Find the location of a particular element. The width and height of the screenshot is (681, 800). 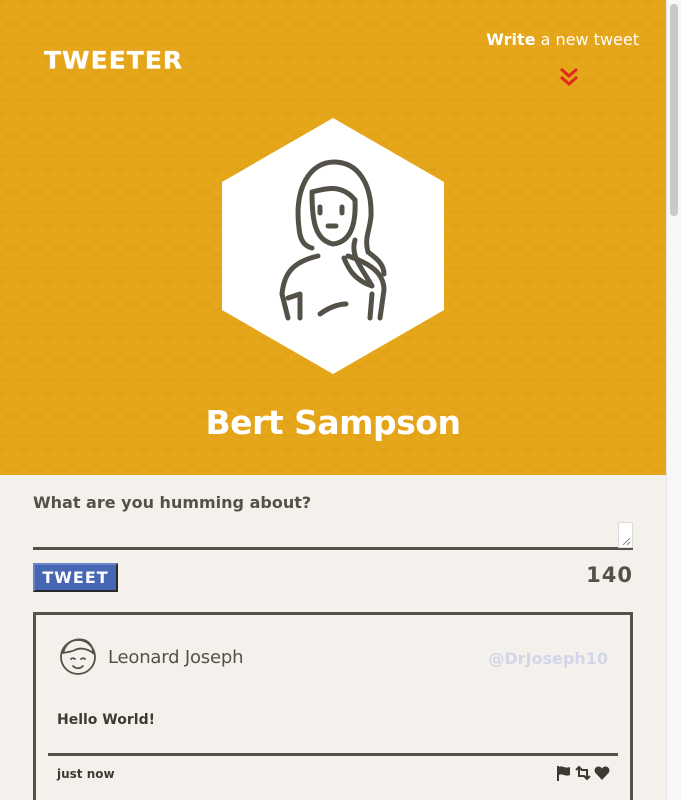

resize-grip-icon is located at coordinates (626, 541).